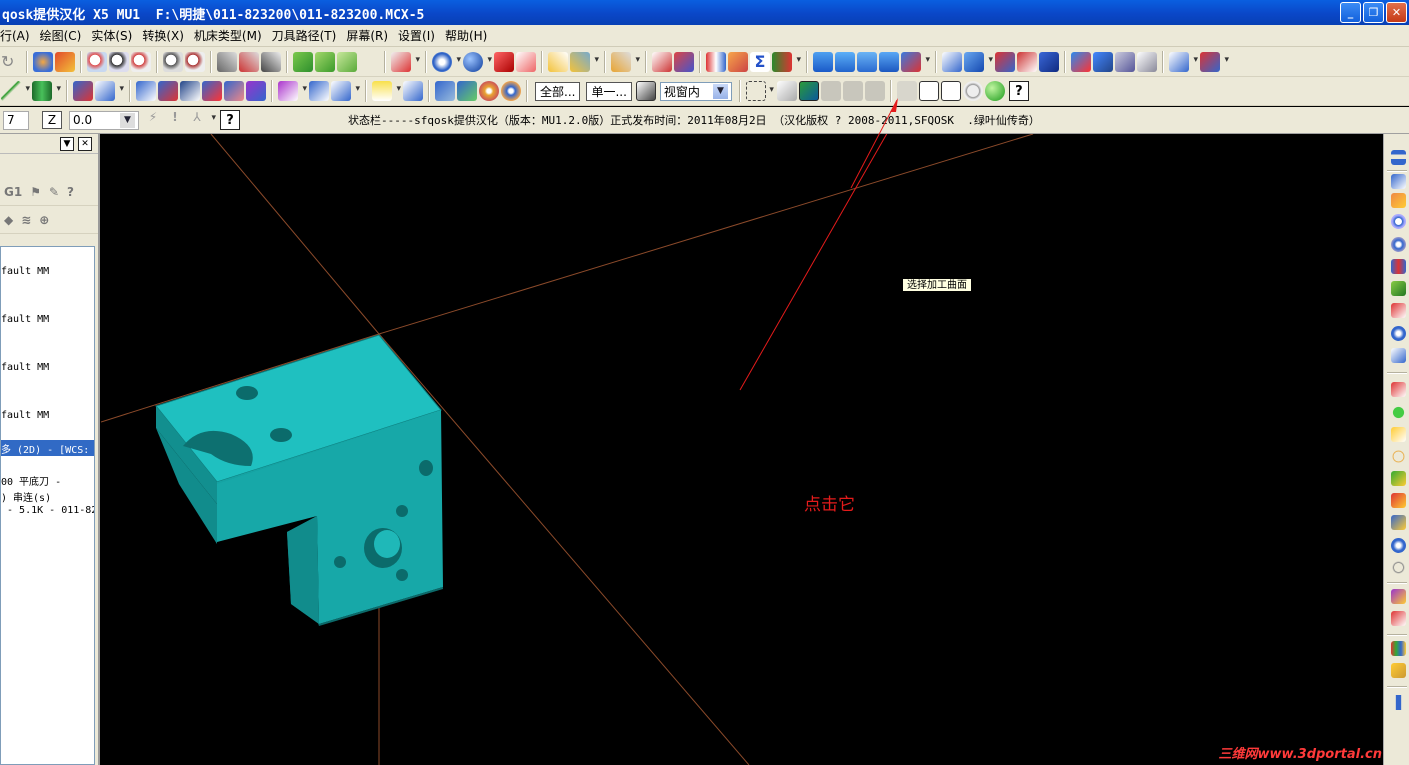  I want to click on draw-curve-icon, so click(1398, 389).